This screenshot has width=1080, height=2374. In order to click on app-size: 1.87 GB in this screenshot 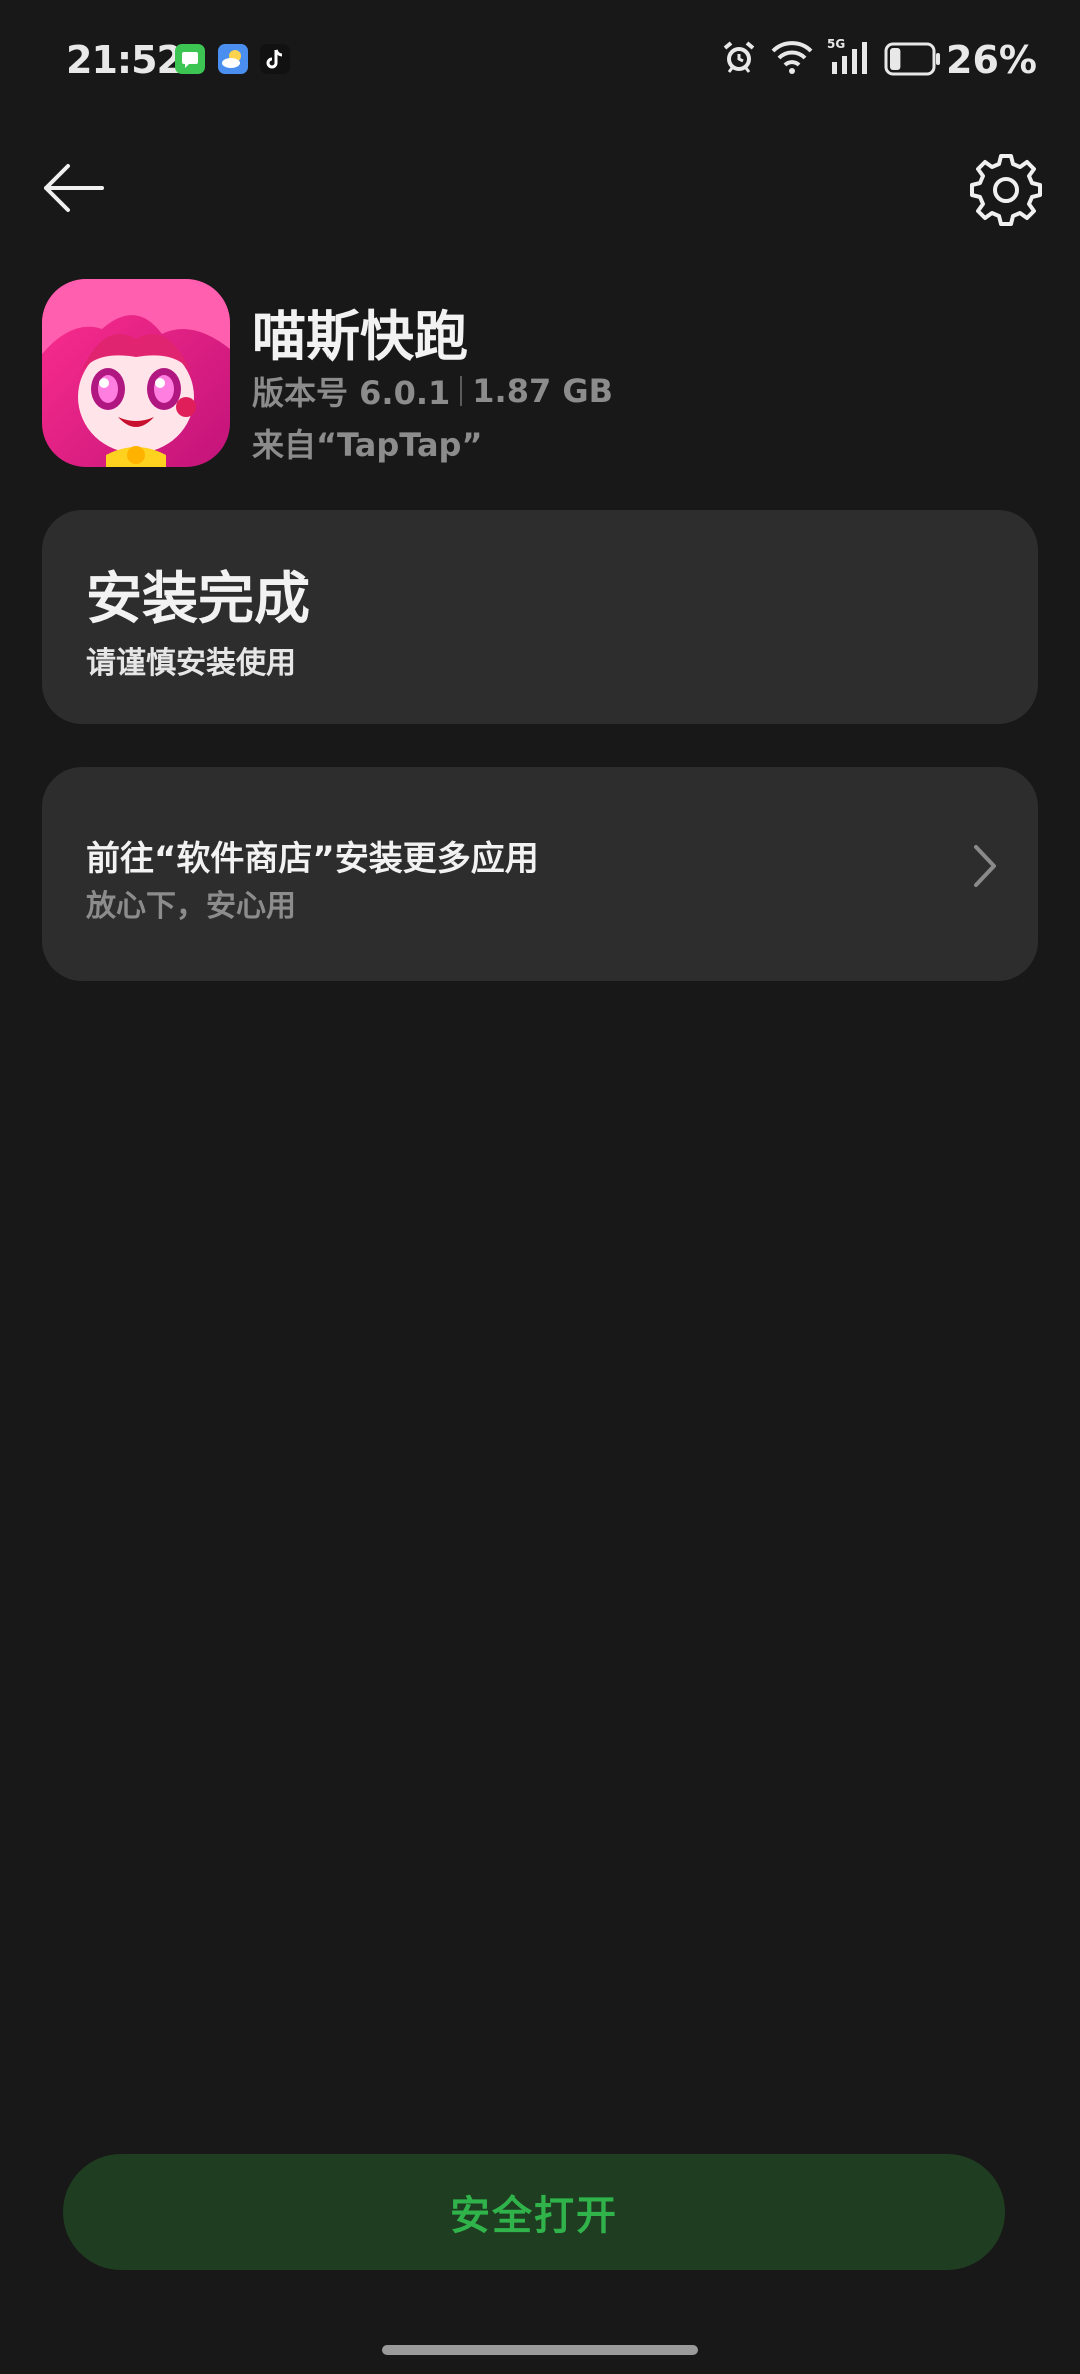, I will do `click(543, 391)`.